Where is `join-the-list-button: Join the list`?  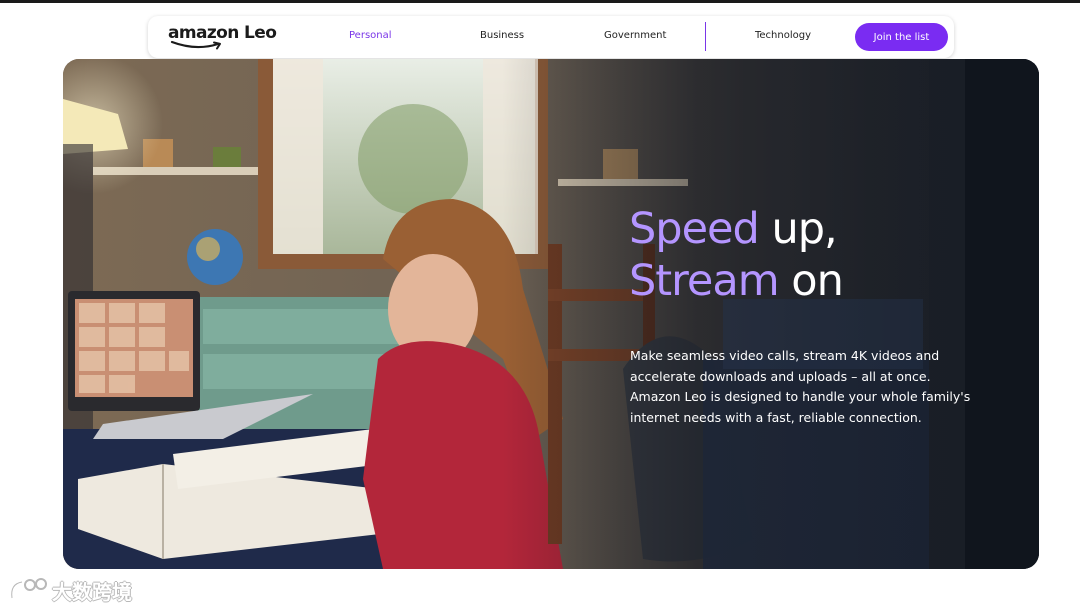
join-the-list-button: Join the list is located at coordinates (901, 37).